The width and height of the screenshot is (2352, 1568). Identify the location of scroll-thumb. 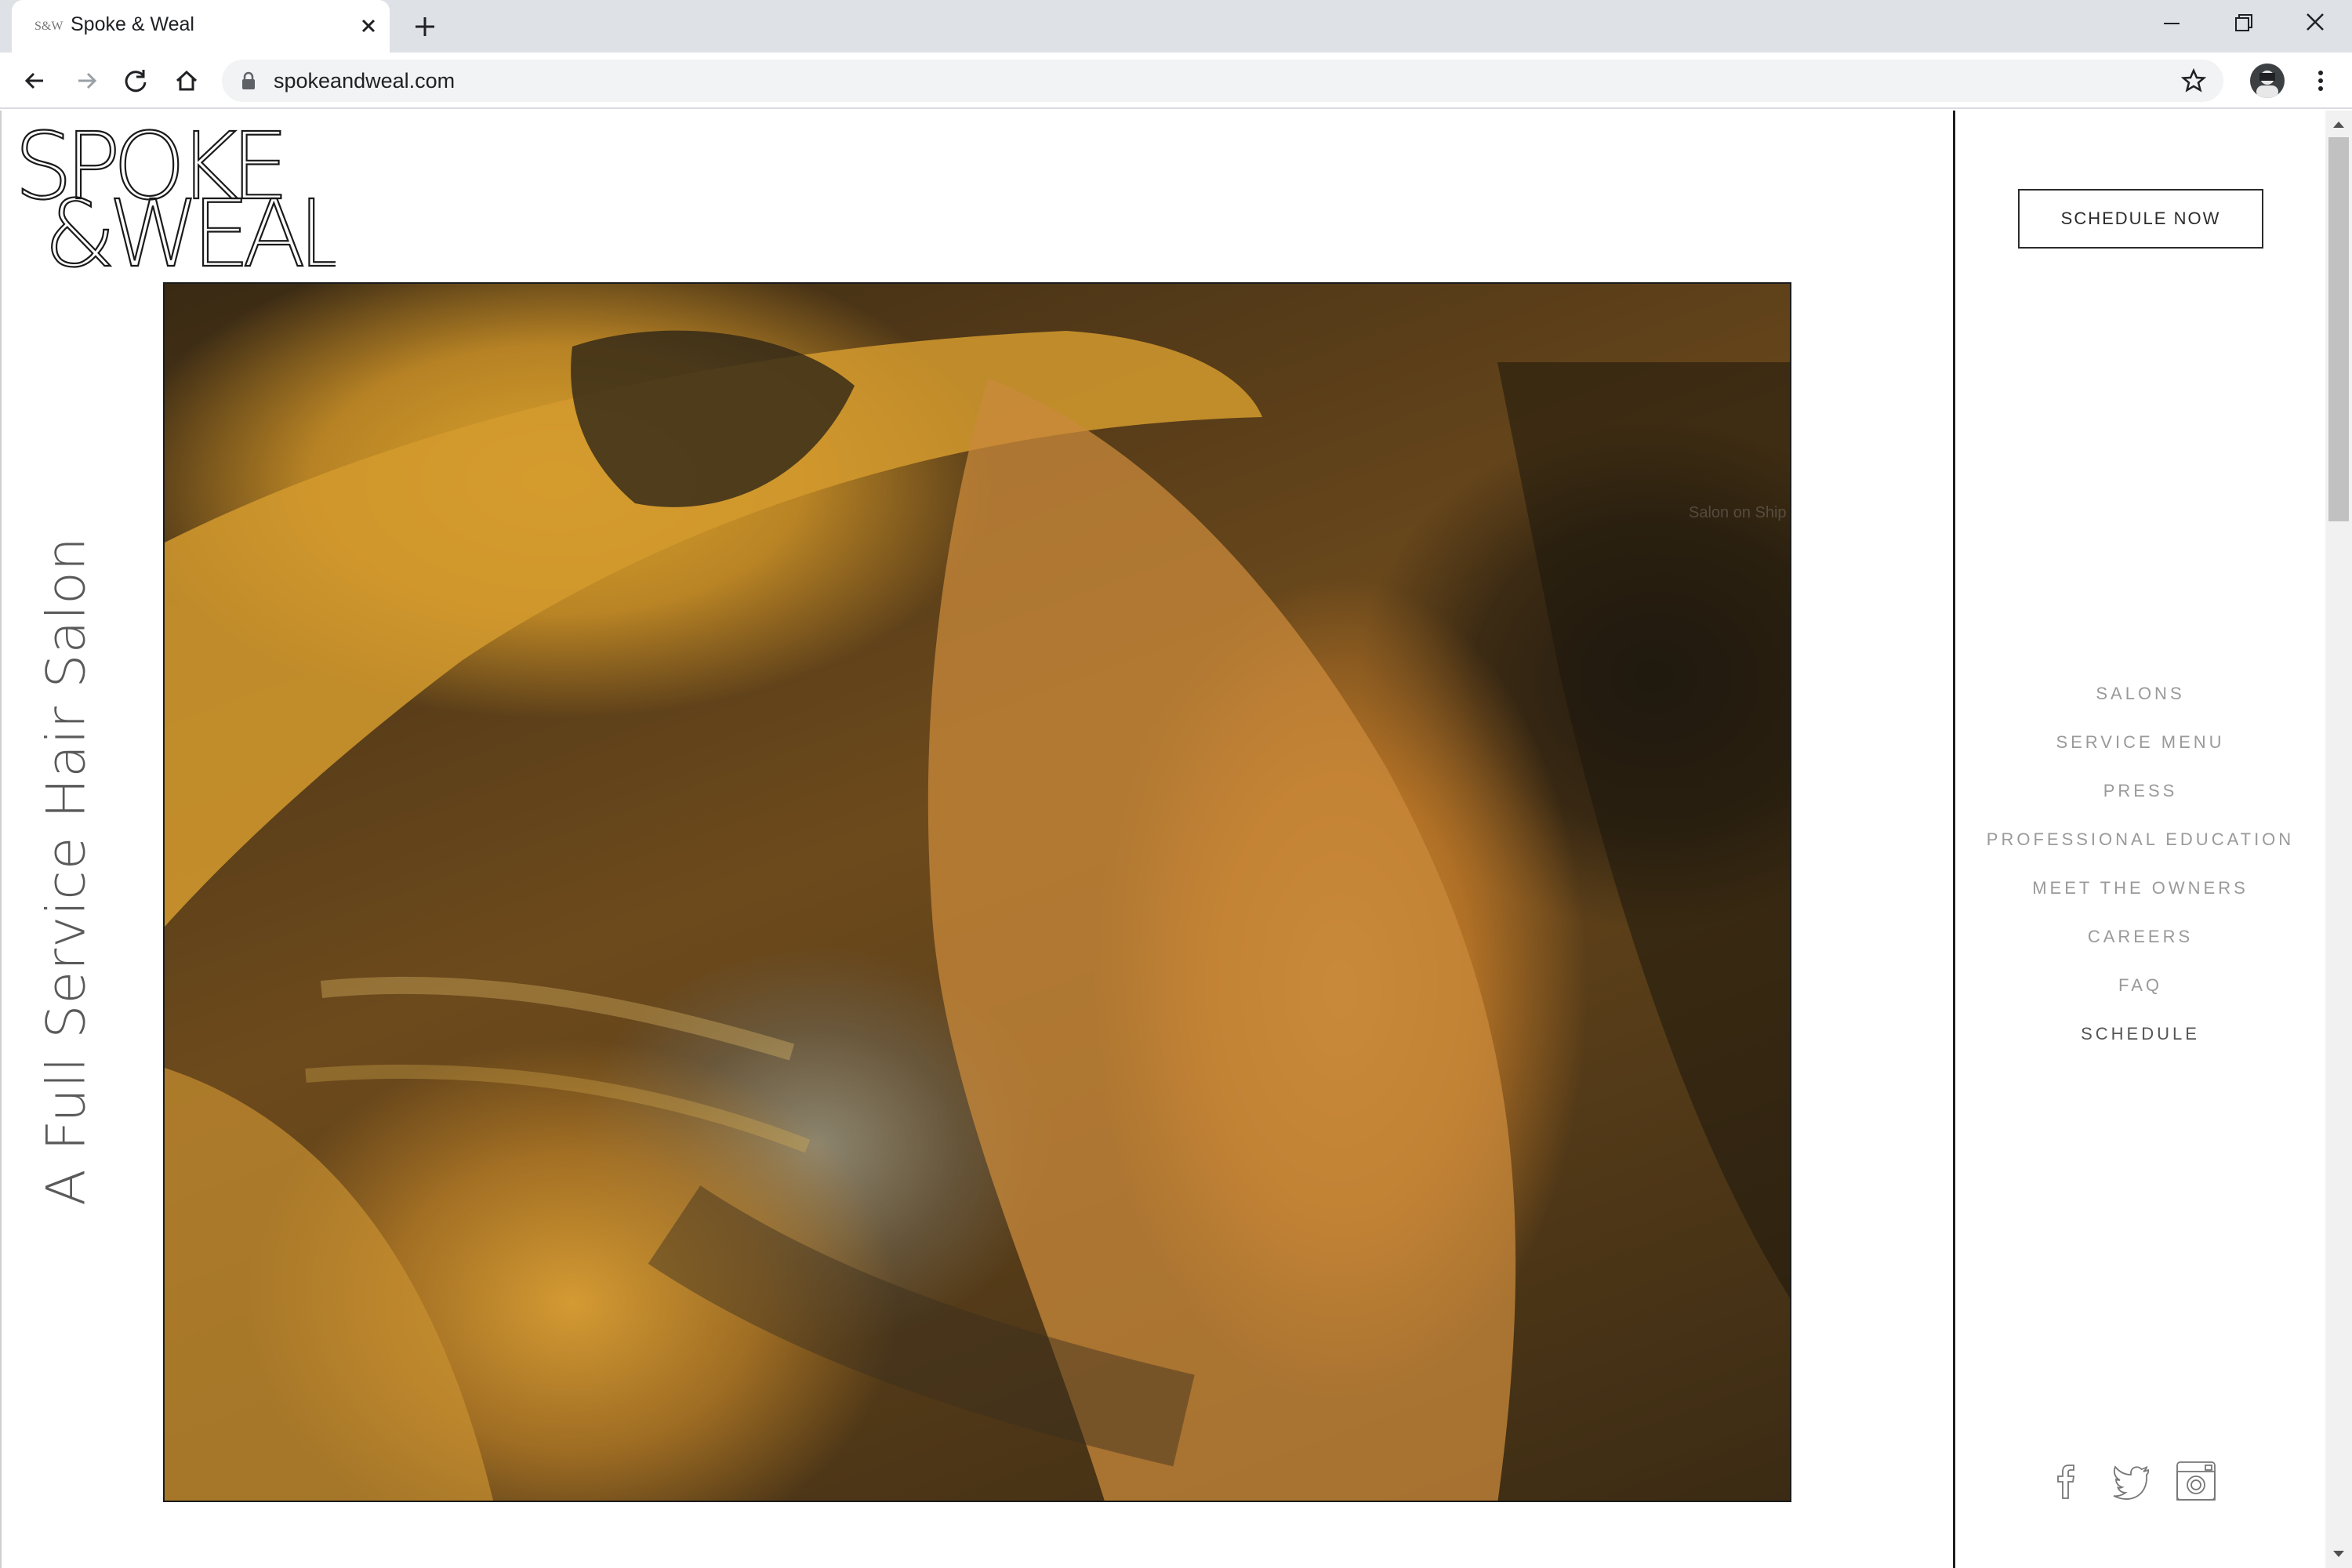
(2338, 329).